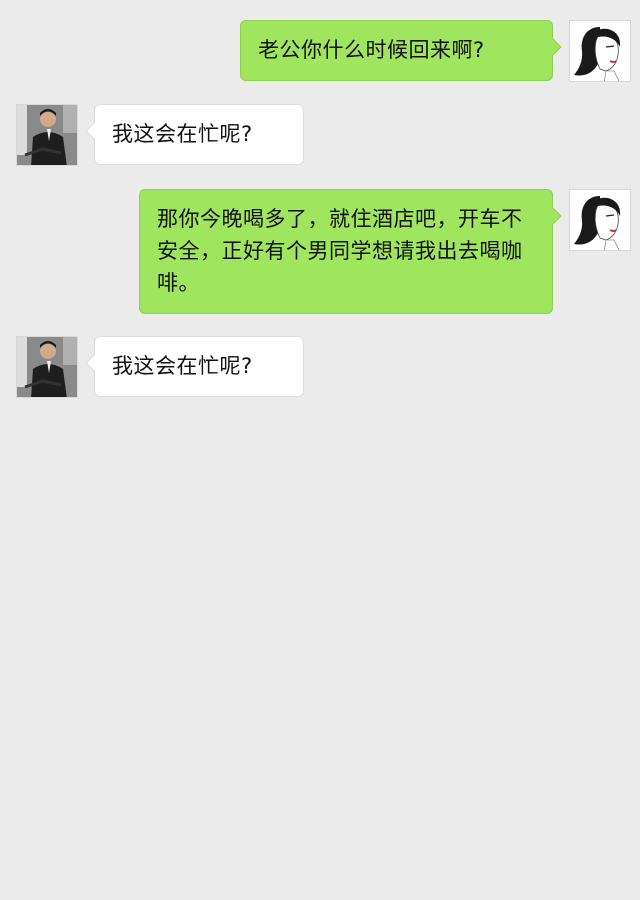 This screenshot has width=640, height=900. I want to click on outgoing-message-bubble: 老公你什么时候回来啊?, so click(401, 50).